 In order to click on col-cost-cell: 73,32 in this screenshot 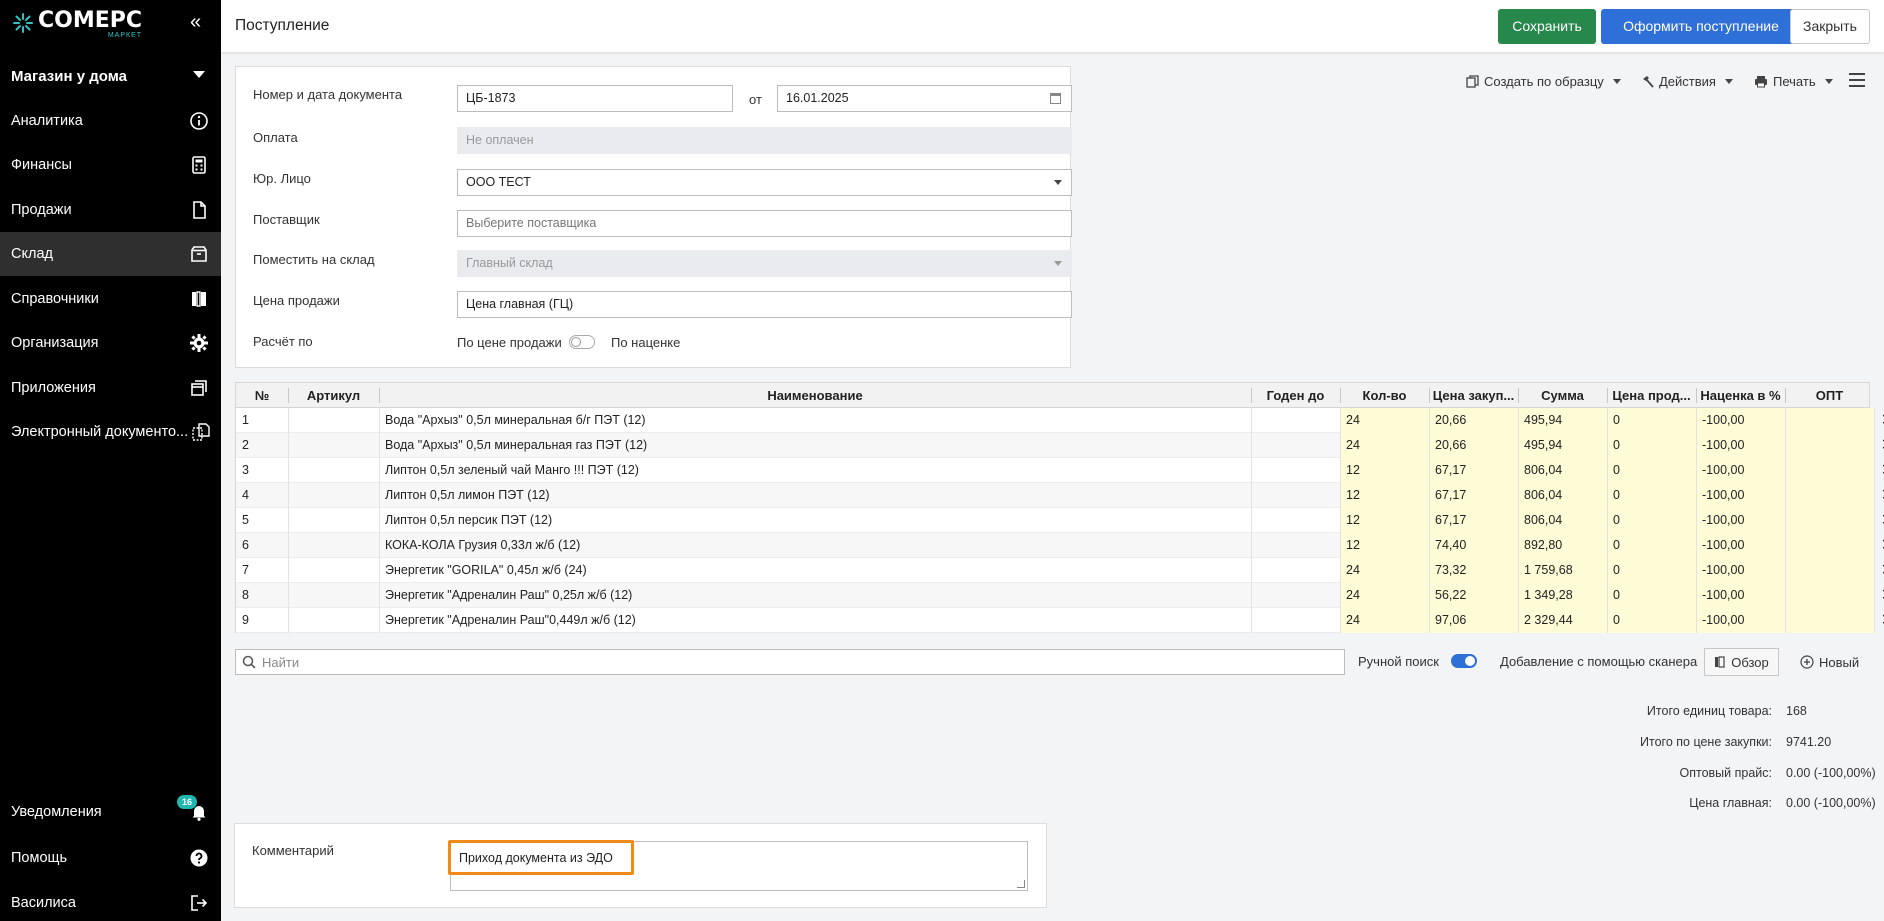, I will do `click(1473, 570)`.